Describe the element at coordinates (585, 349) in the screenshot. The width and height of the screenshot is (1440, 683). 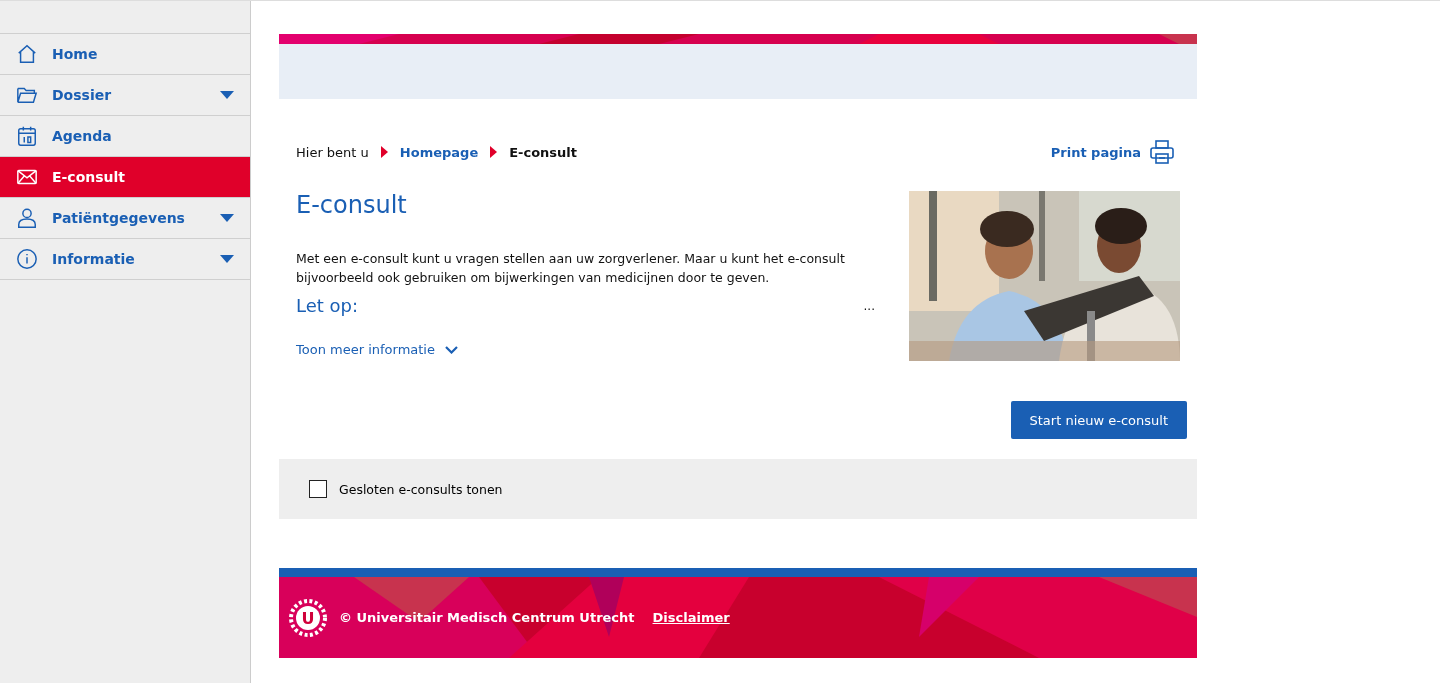
I see `more-info-link: Toon meer informatie` at that location.